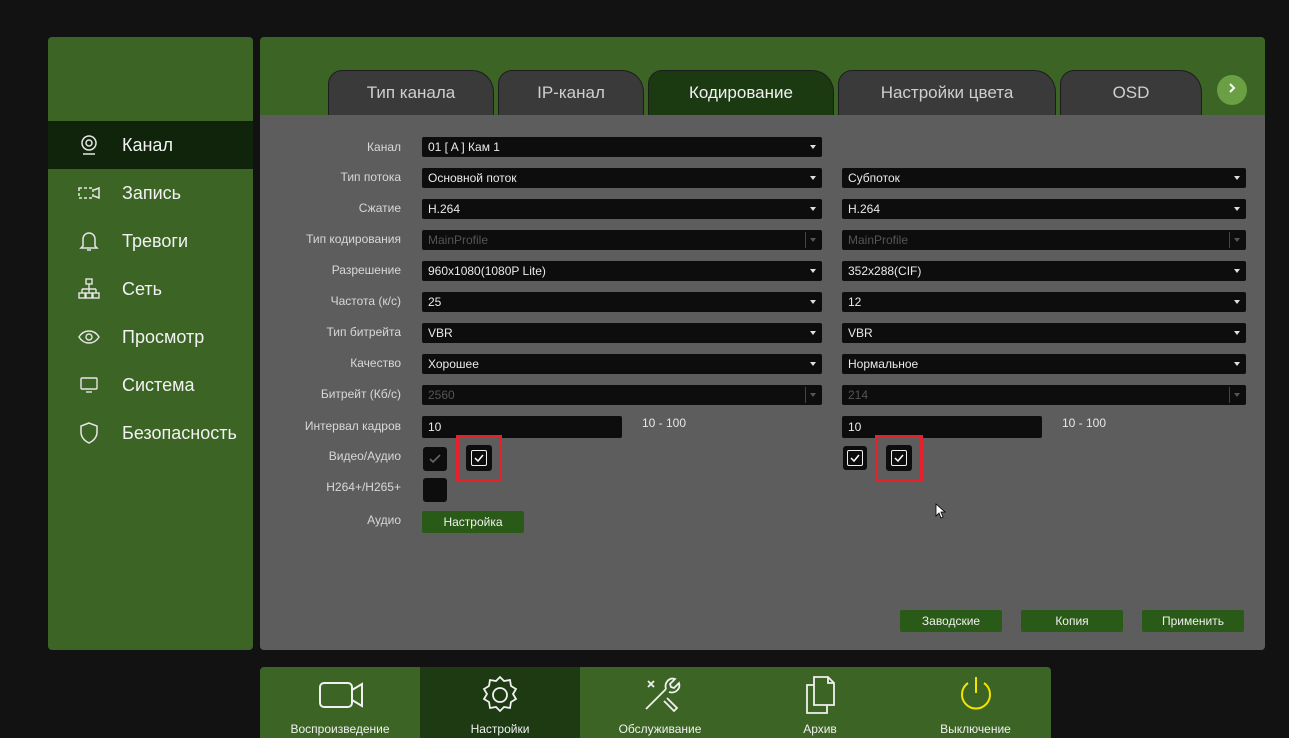  I want to click on select-value: Нормальное, so click(883, 364).